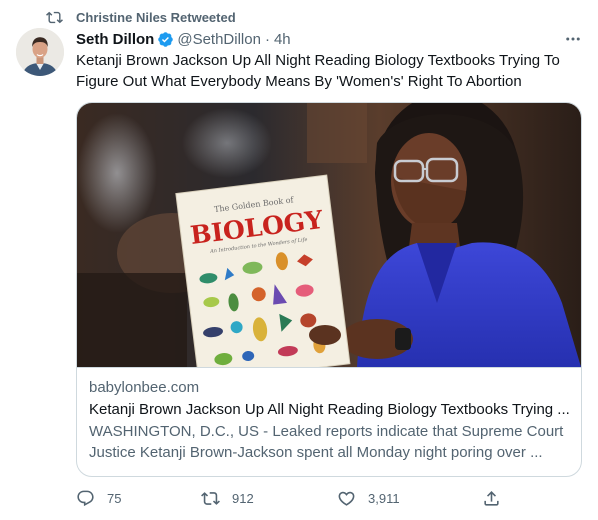  I want to click on retweet-header: Christine Niles Retweeted, so click(141, 17).